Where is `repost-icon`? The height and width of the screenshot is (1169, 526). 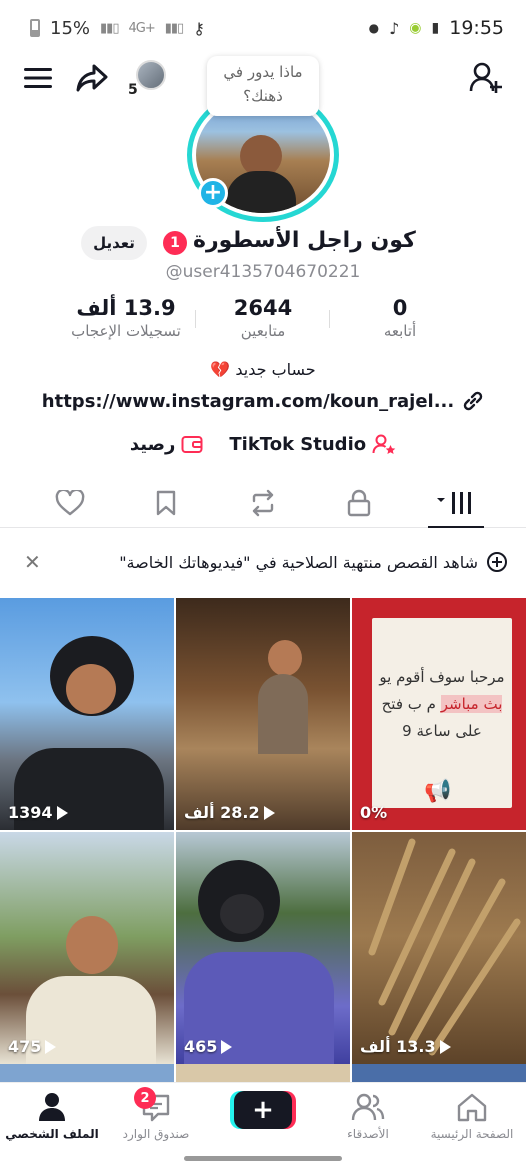
repost-icon is located at coordinates (263, 503).